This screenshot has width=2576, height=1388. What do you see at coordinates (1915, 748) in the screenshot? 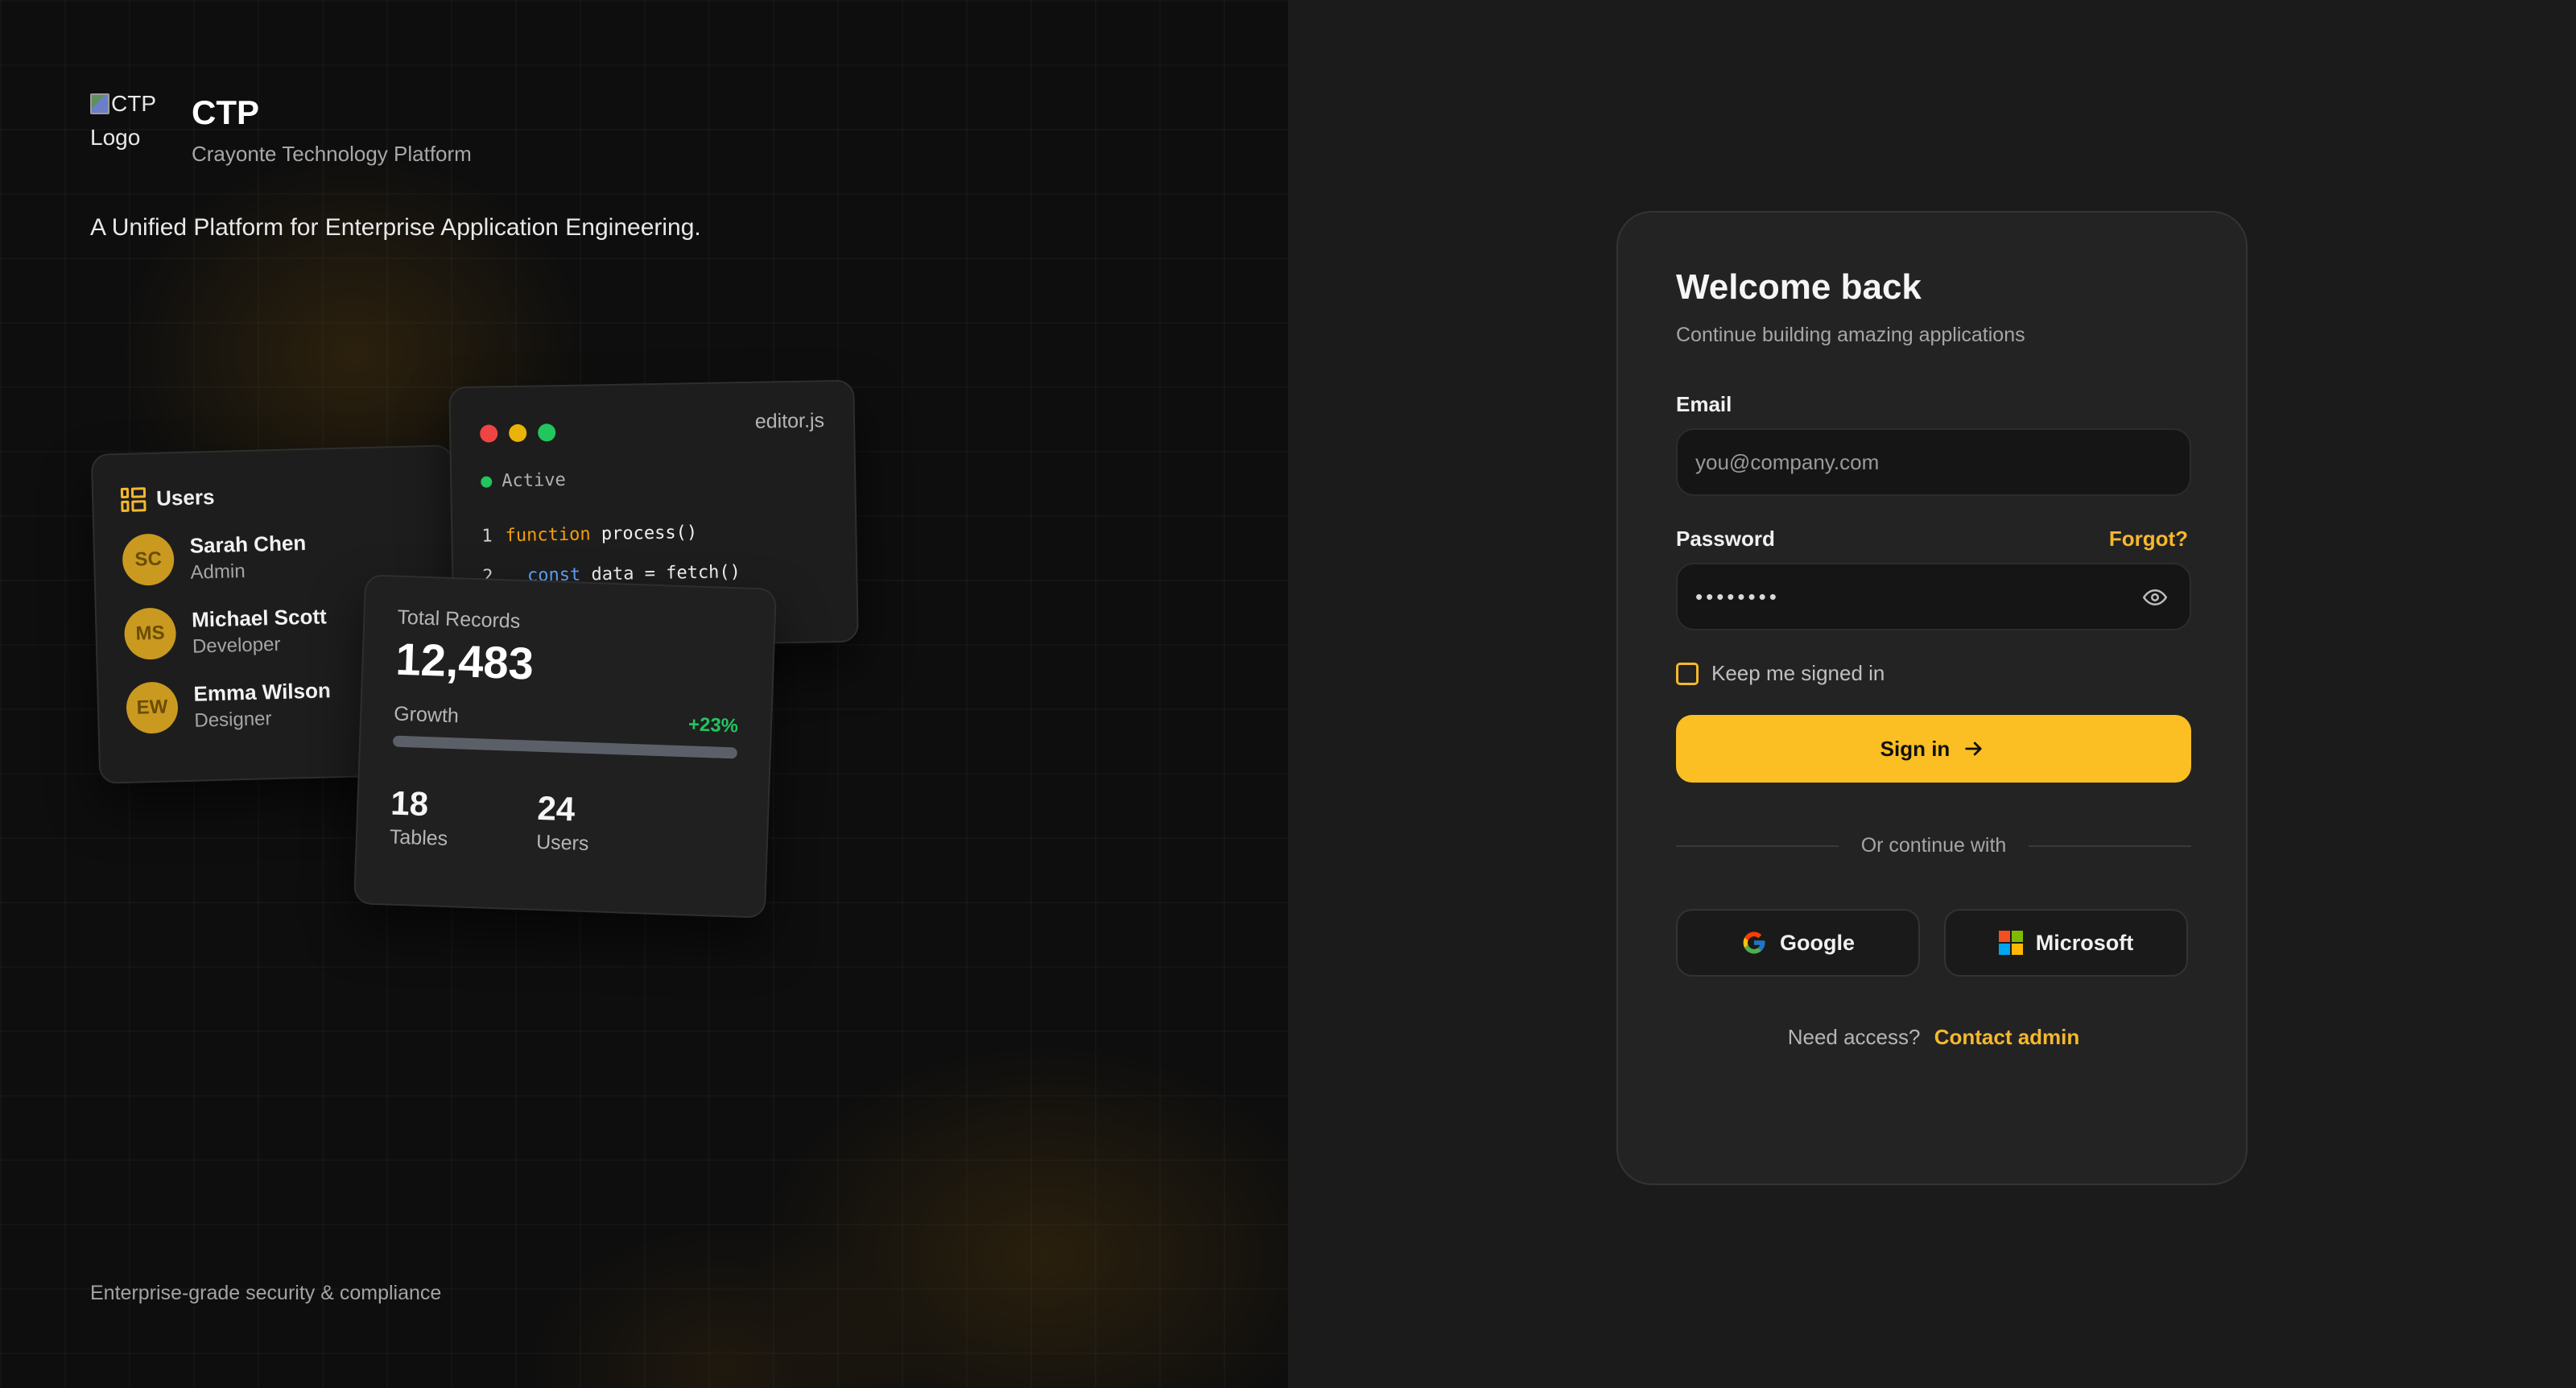
I see `sign-in-label: Sign in` at bounding box center [1915, 748].